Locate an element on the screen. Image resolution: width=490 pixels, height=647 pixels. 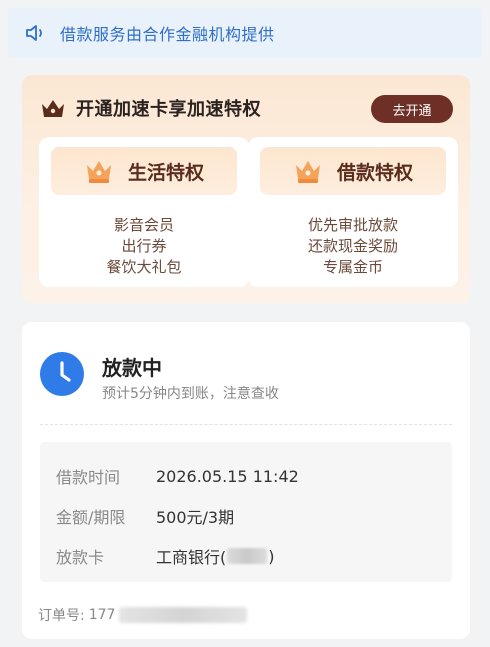
detail-label: 金额/期限 is located at coordinates (91, 517).